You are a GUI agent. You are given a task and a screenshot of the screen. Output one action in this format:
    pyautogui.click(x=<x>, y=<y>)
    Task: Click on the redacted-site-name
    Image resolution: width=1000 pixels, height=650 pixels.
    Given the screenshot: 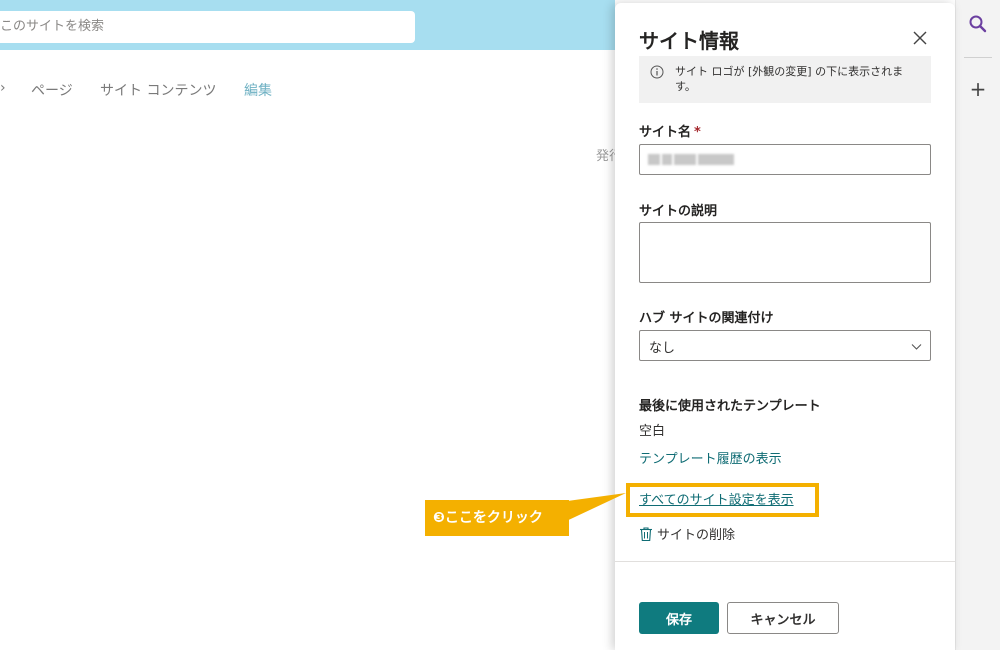 What is the action you would take?
    pyautogui.click(x=691, y=159)
    